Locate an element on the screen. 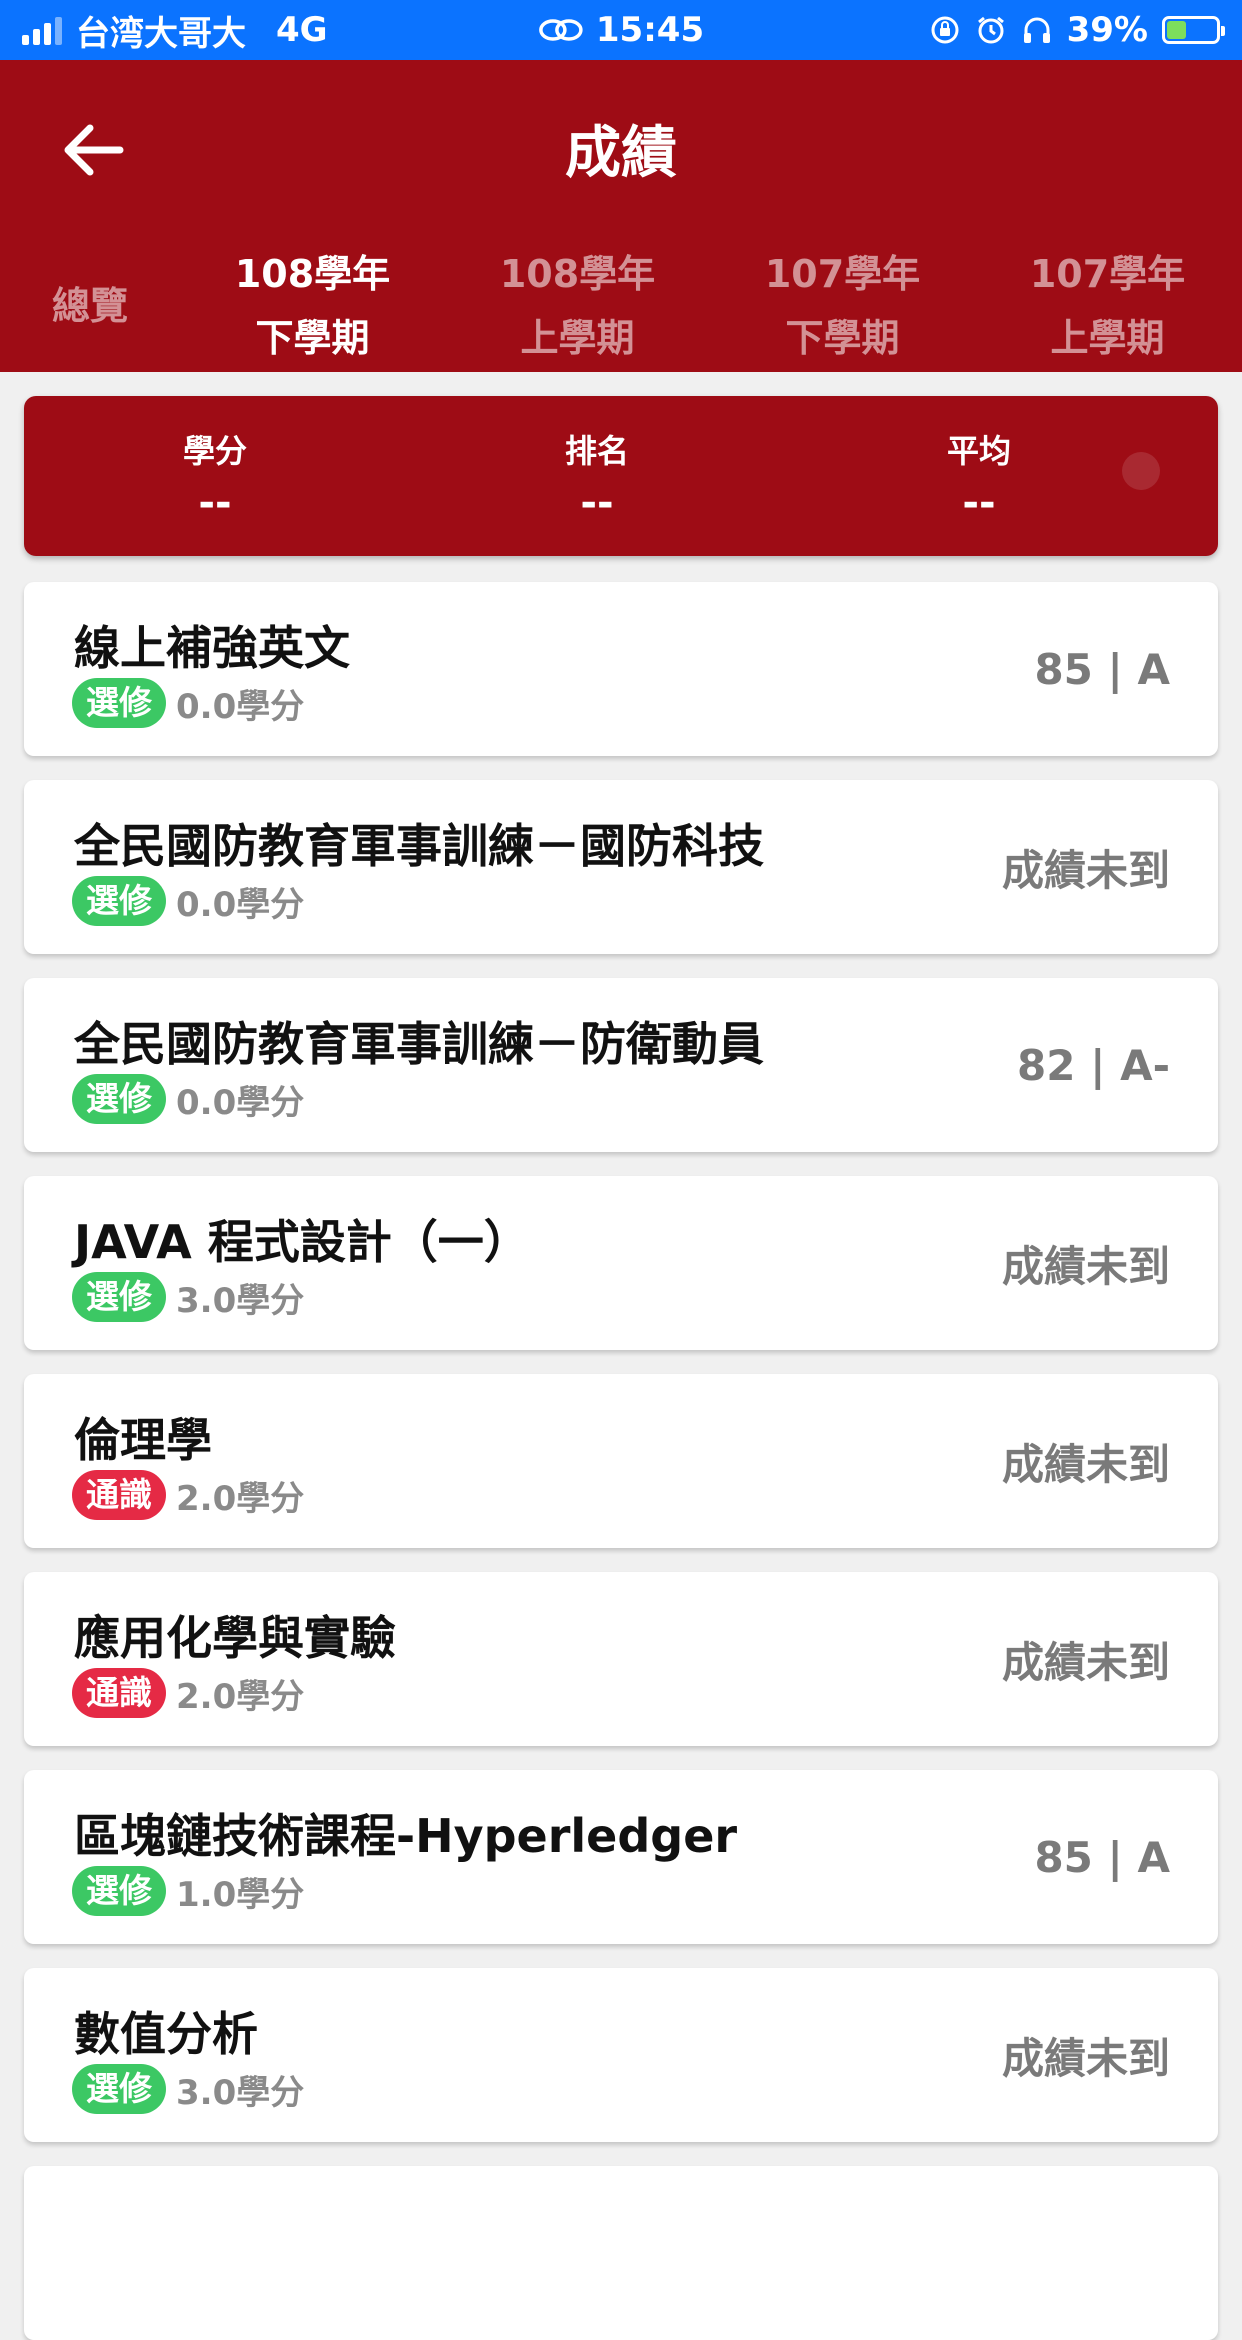 Image resolution: width=1242 pixels, height=2340 pixels. tab-108-2: 108學年 下學期 is located at coordinates (312, 306).